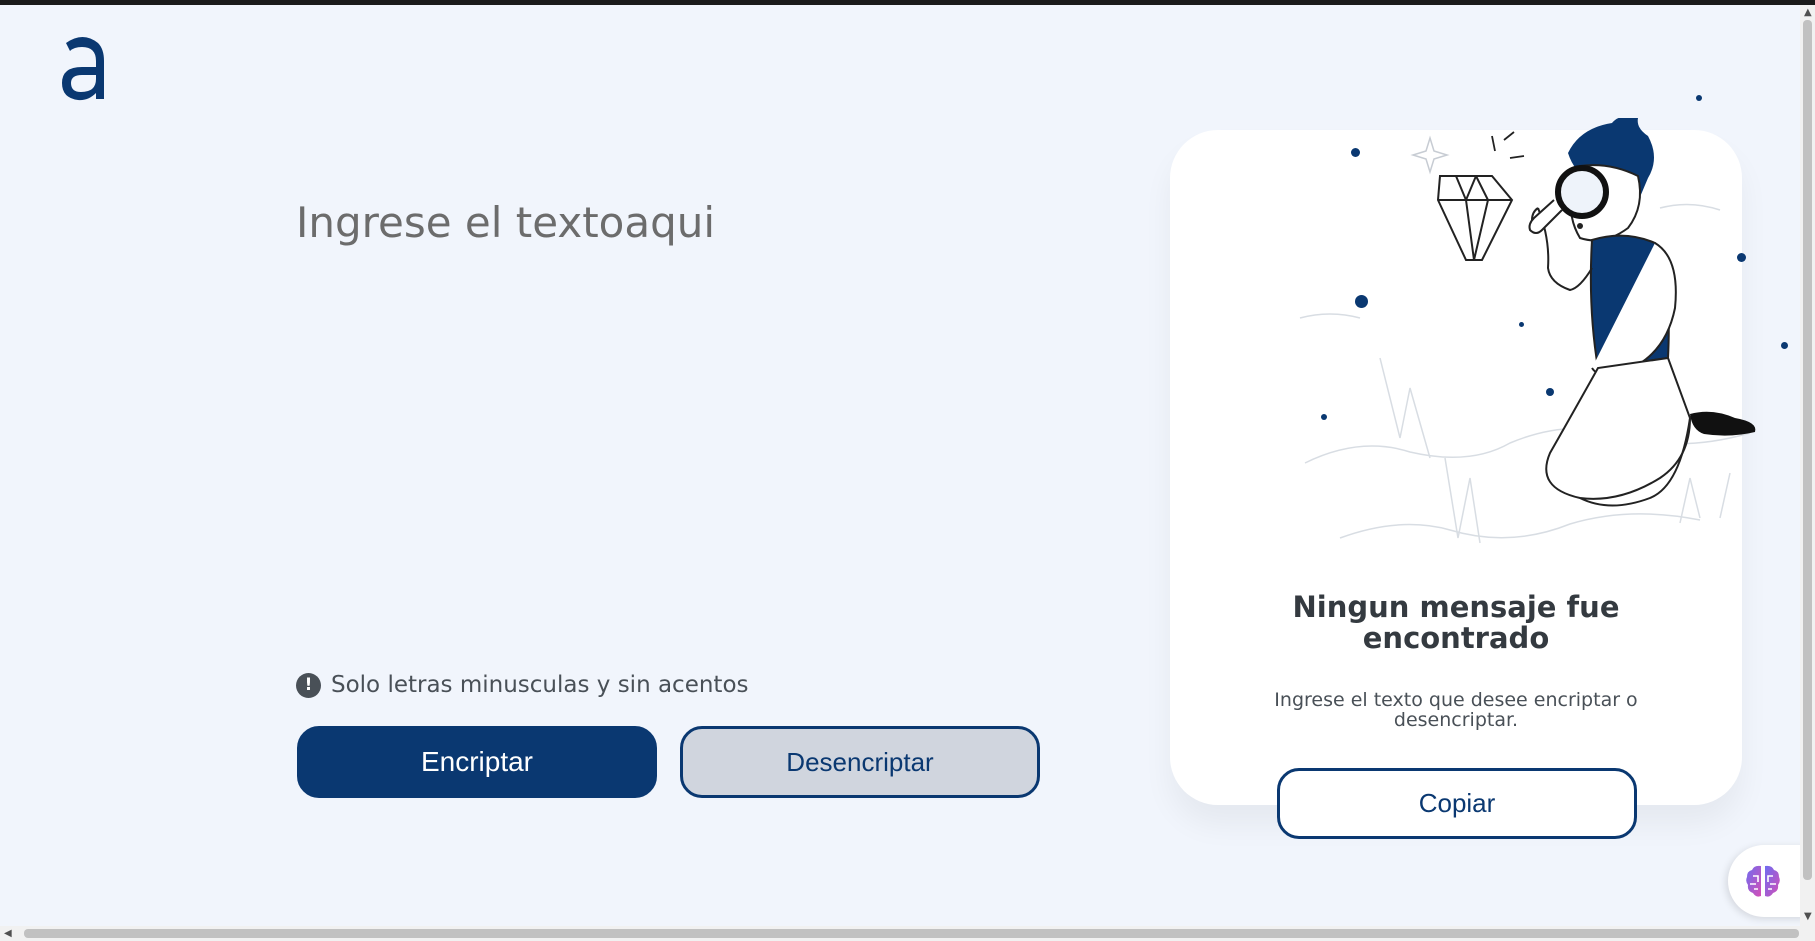 The width and height of the screenshot is (1815, 941). Describe the element at coordinates (1457, 803) in the screenshot. I see `copy-button: Copiar` at that location.